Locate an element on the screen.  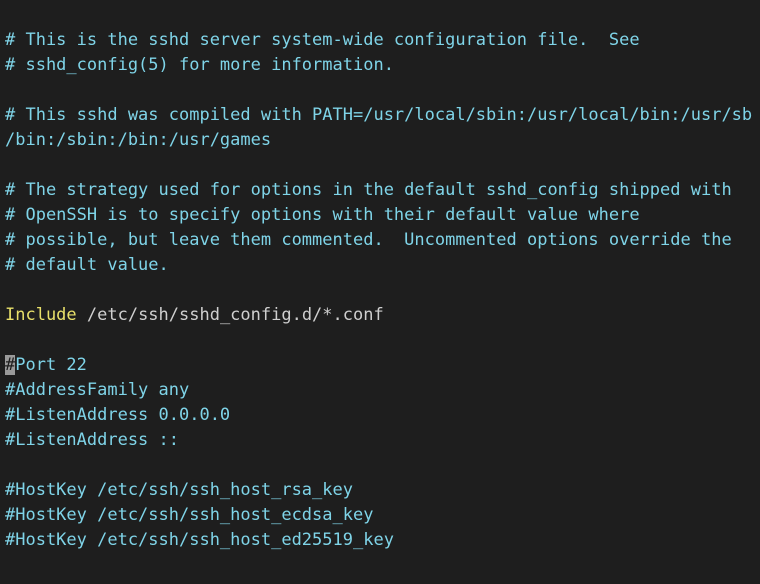
config-line: #HostKey /etc/ssh/ssh_host_ed25519_key is located at coordinates (199, 540).